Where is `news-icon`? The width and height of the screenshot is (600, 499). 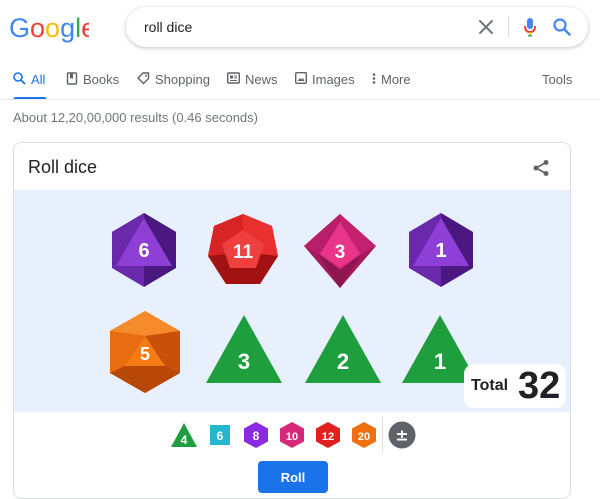 news-icon is located at coordinates (233, 78).